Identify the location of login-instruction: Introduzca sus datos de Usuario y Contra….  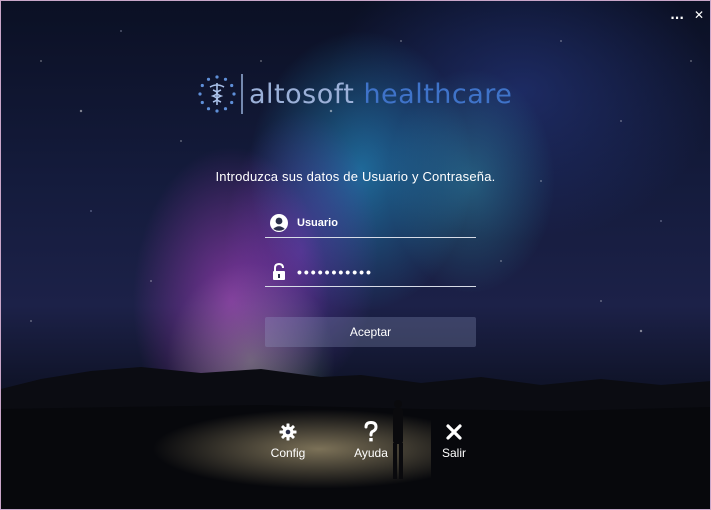
(355, 176).